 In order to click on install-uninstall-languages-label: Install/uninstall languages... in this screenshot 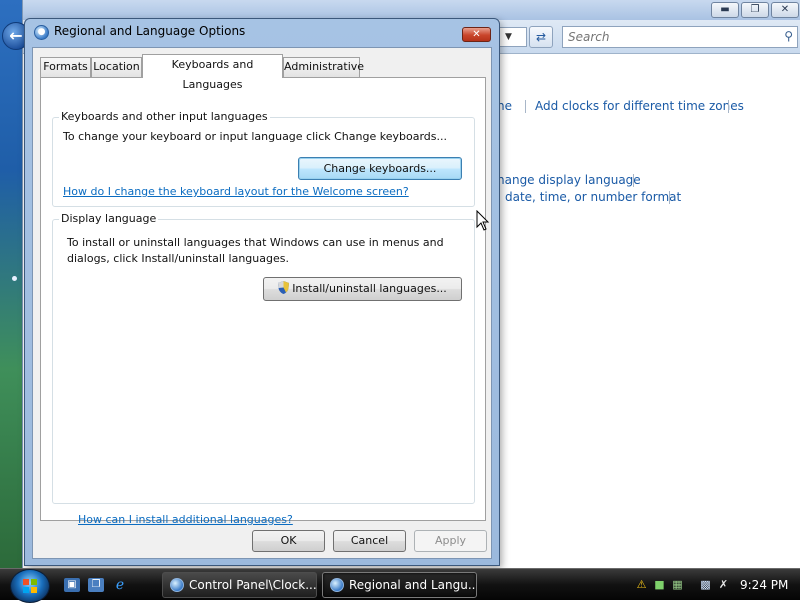, I will do `click(369, 288)`.